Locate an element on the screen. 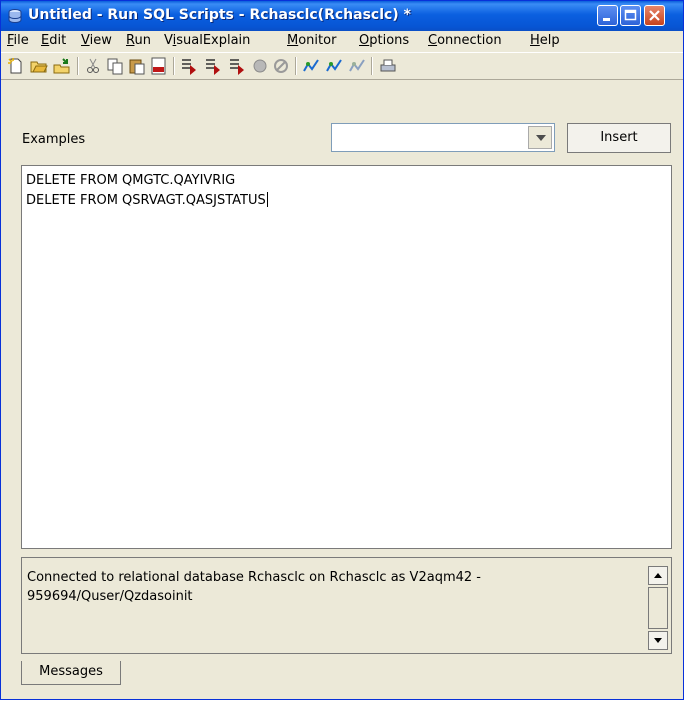  database-app-icon is located at coordinates (15, 16).